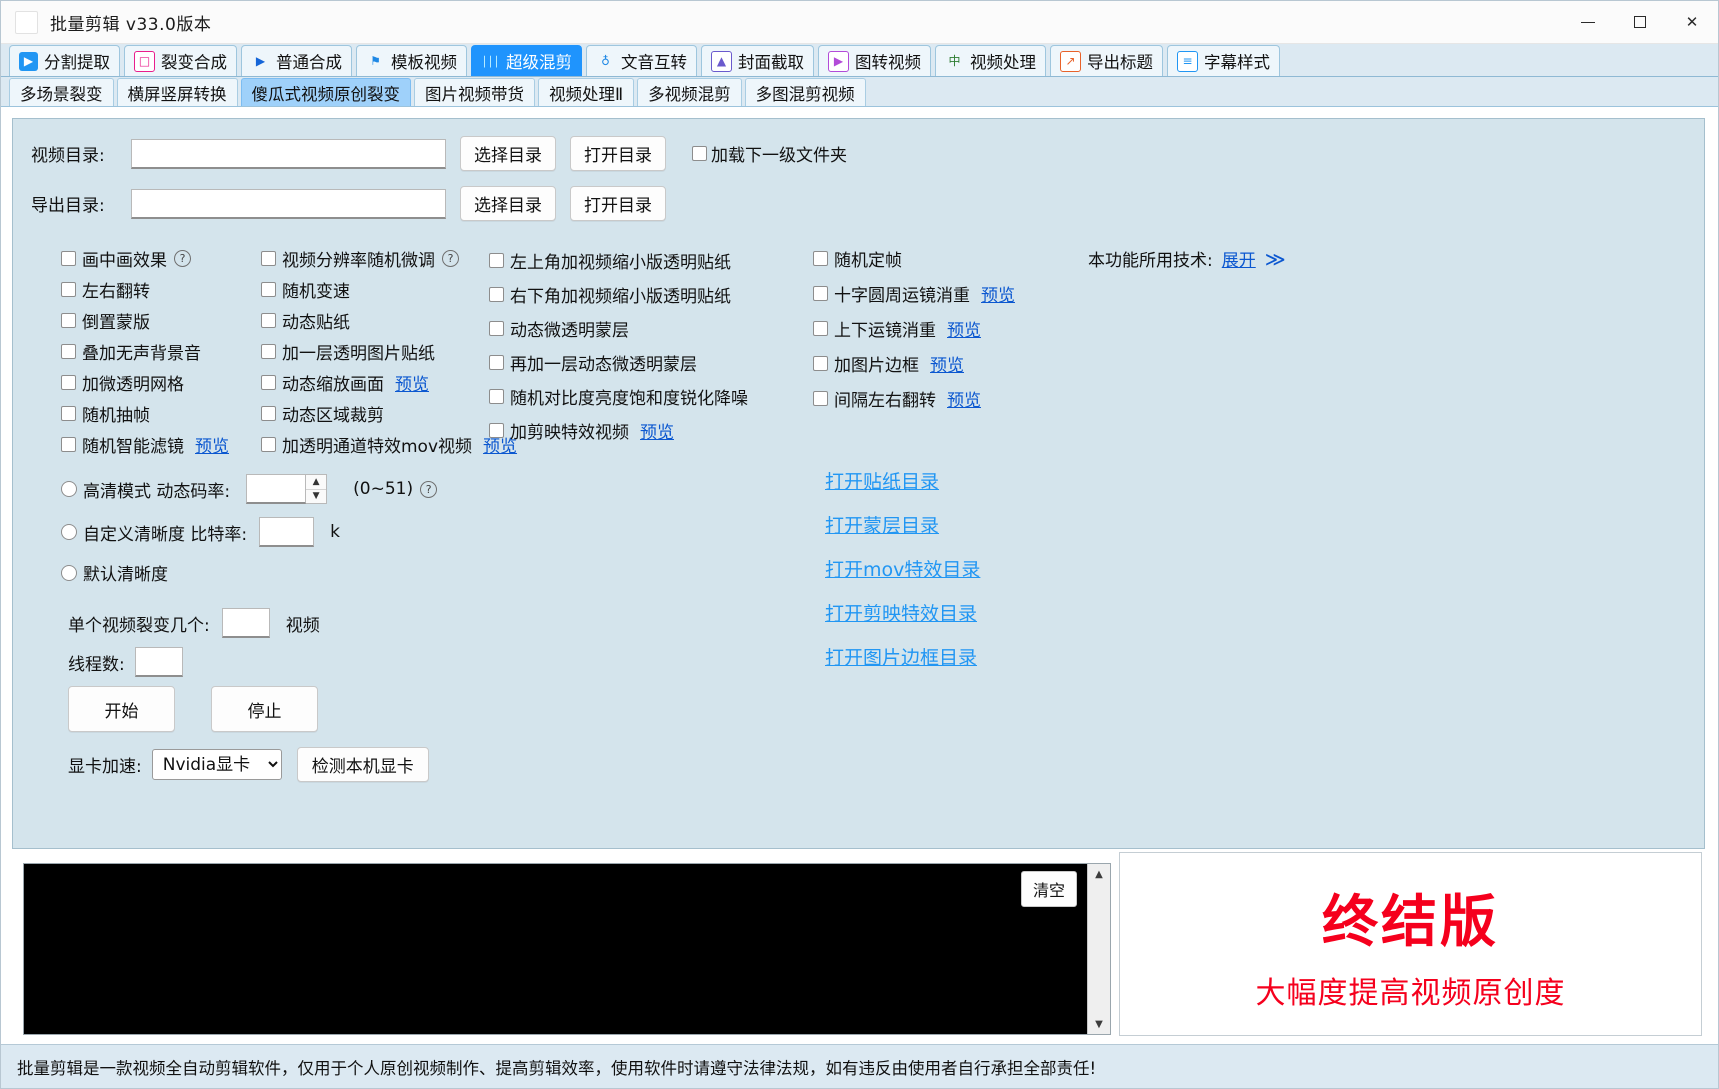 The height and width of the screenshot is (1089, 1719). I want to click on default-quality-radio, so click(69, 572).